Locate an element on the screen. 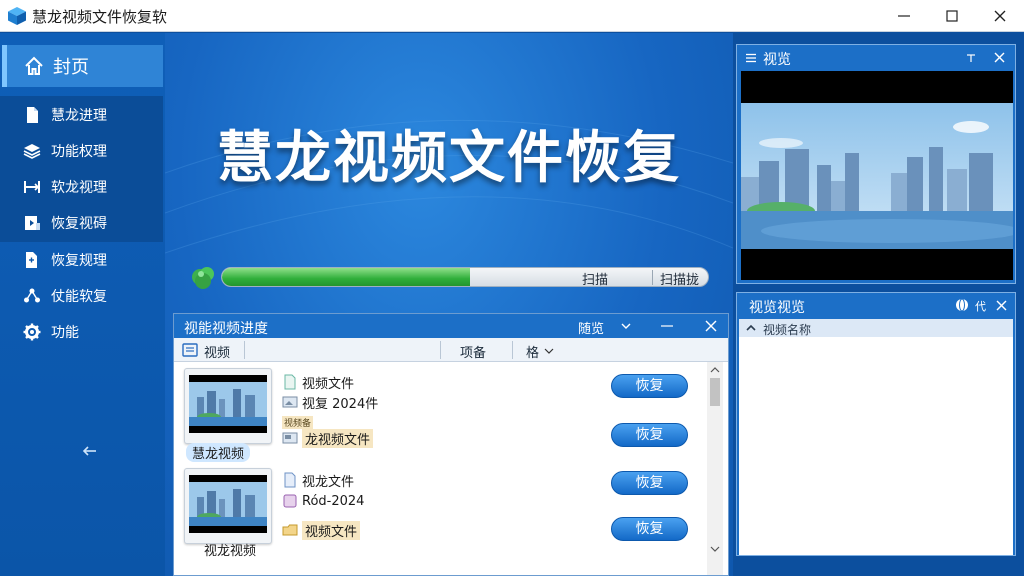  layers-icon is located at coordinates (32, 151).